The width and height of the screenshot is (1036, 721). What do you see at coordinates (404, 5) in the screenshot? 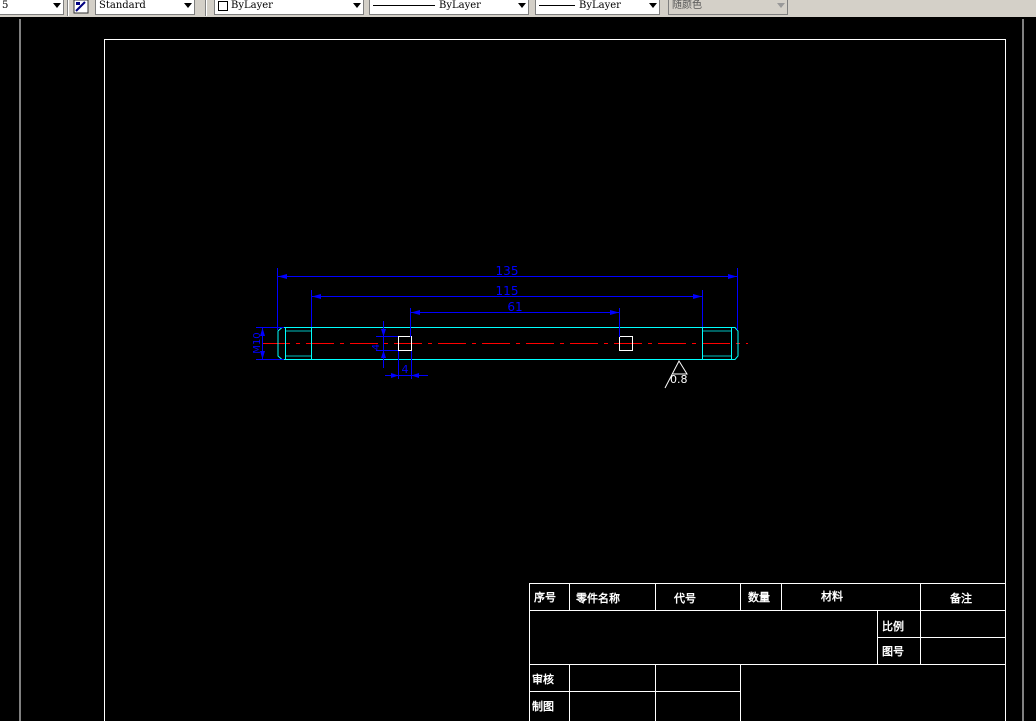
I see `linetype-preview-icon` at bounding box center [404, 5].